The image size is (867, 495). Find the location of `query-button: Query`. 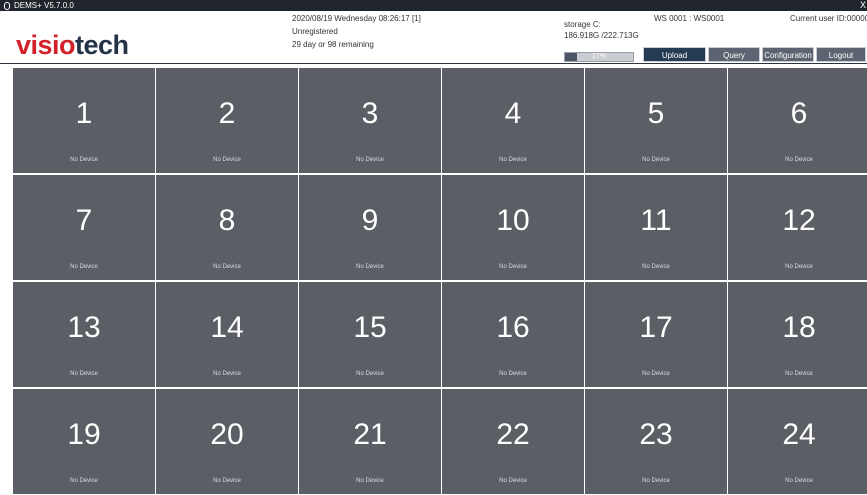

query-button: Query is located at coordinates (734, 54).